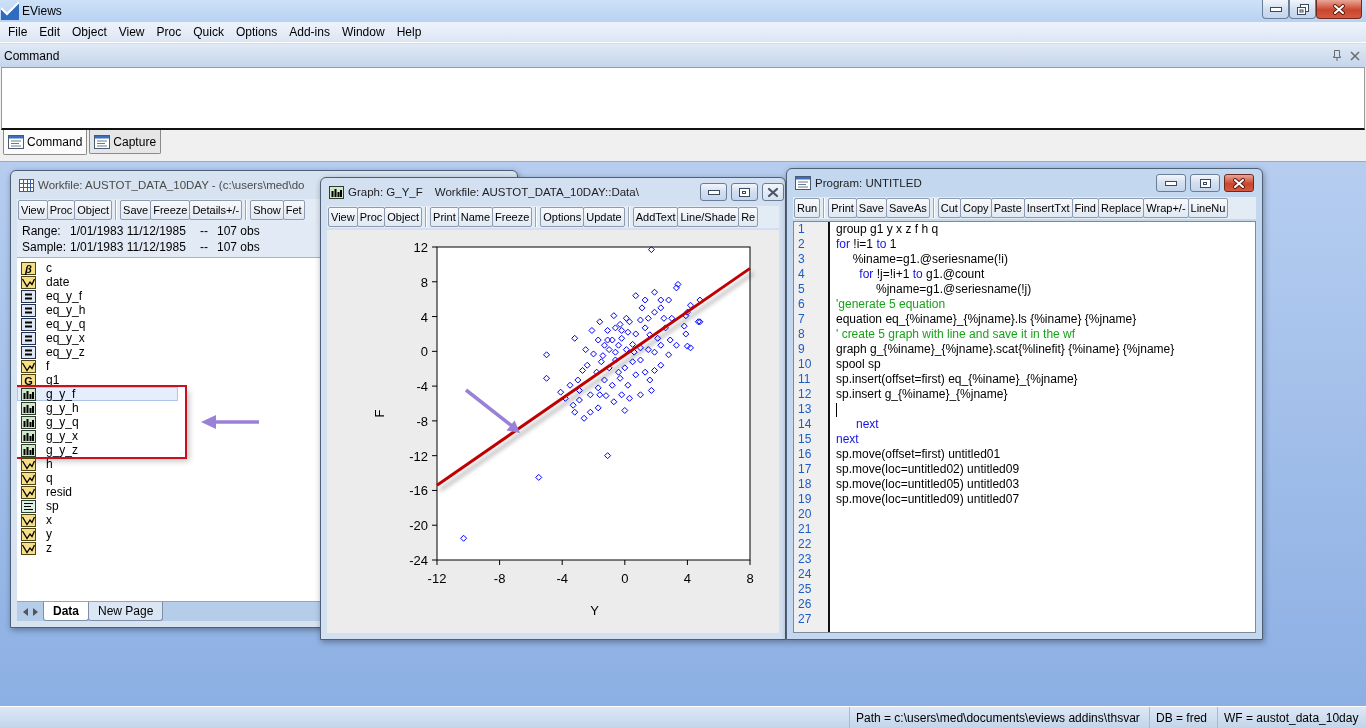 This screenshot has height=728, width=1366. What do you see at coordinates (131, 32) in the screenshot?
I see `menu-item: View` at bounding box center [131, 32].